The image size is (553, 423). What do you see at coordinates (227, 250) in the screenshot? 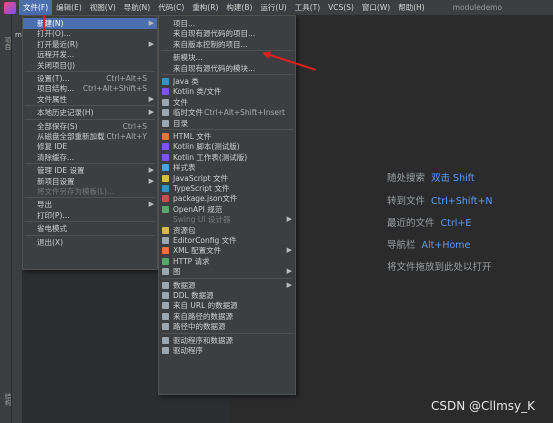
I see `menu-item: XML 配置文件 ▶` at bounding box center [227, 250].